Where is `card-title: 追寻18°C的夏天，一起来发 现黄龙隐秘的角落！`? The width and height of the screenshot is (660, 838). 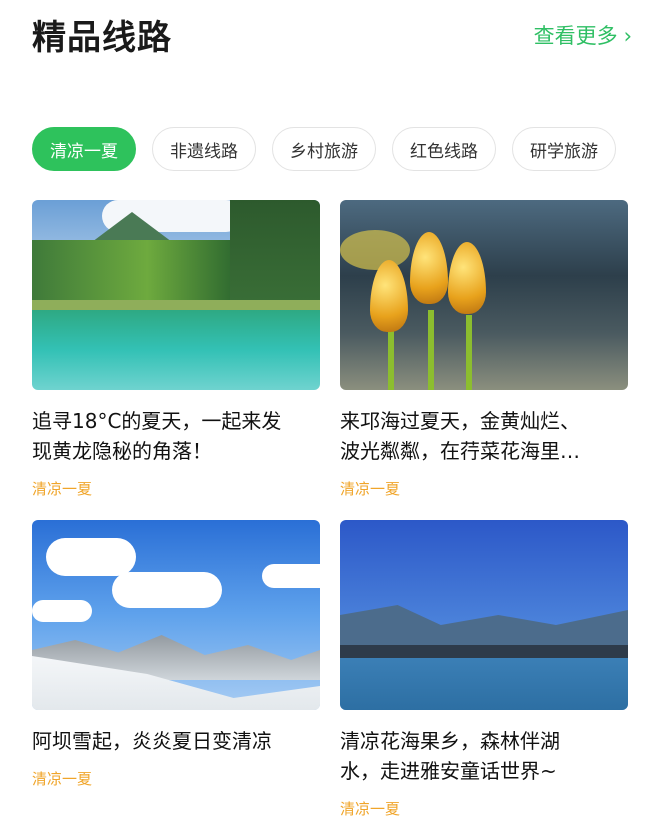
card-title: 追寻18°C的夏天，一起来发 现黄龙隐秘的角落！ is located at coordinates (176, 436).